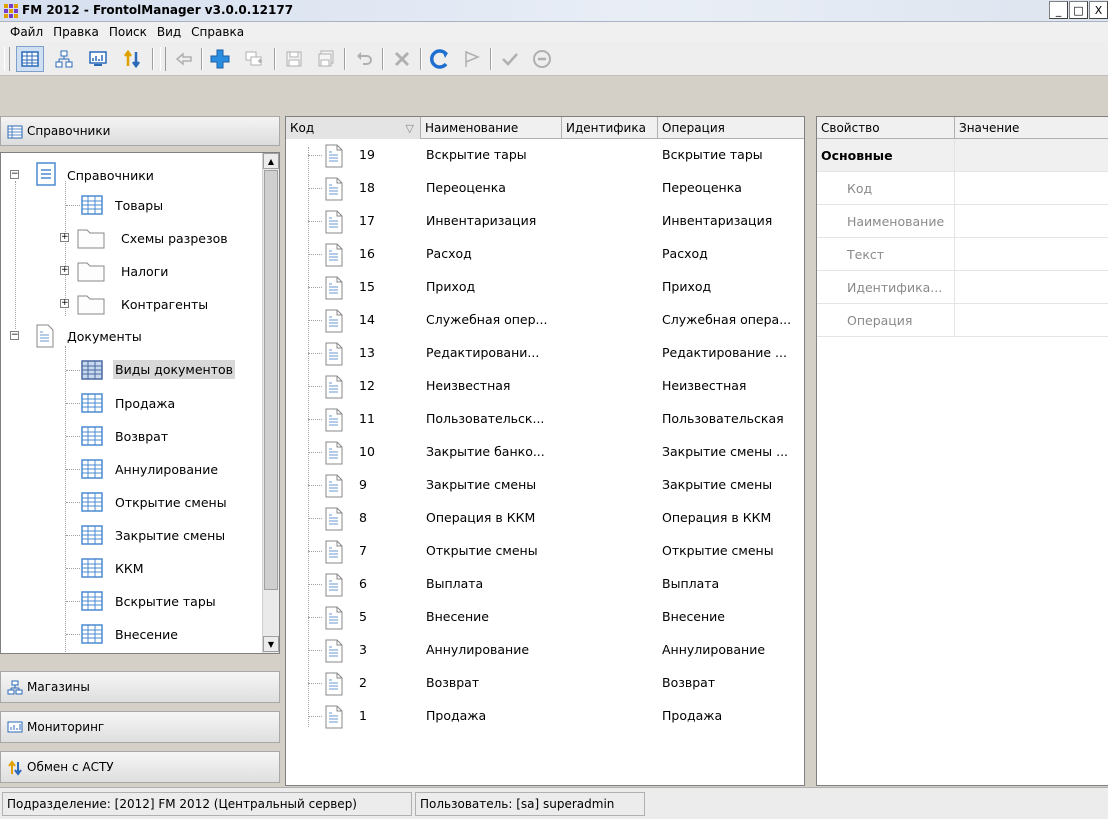 The height and width of the screenshot is (819, 1108). I want to click on table-row: 15 Приход Приход, so click(545, 287).